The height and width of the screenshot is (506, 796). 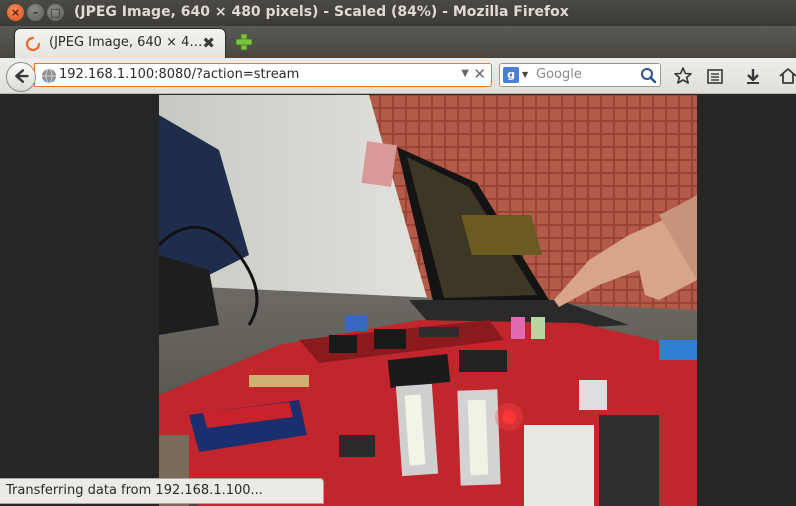 I want to click on tab-jpeg-image: (JPEG Image, 640 × 4… ✖, so click(x=120, y=43).